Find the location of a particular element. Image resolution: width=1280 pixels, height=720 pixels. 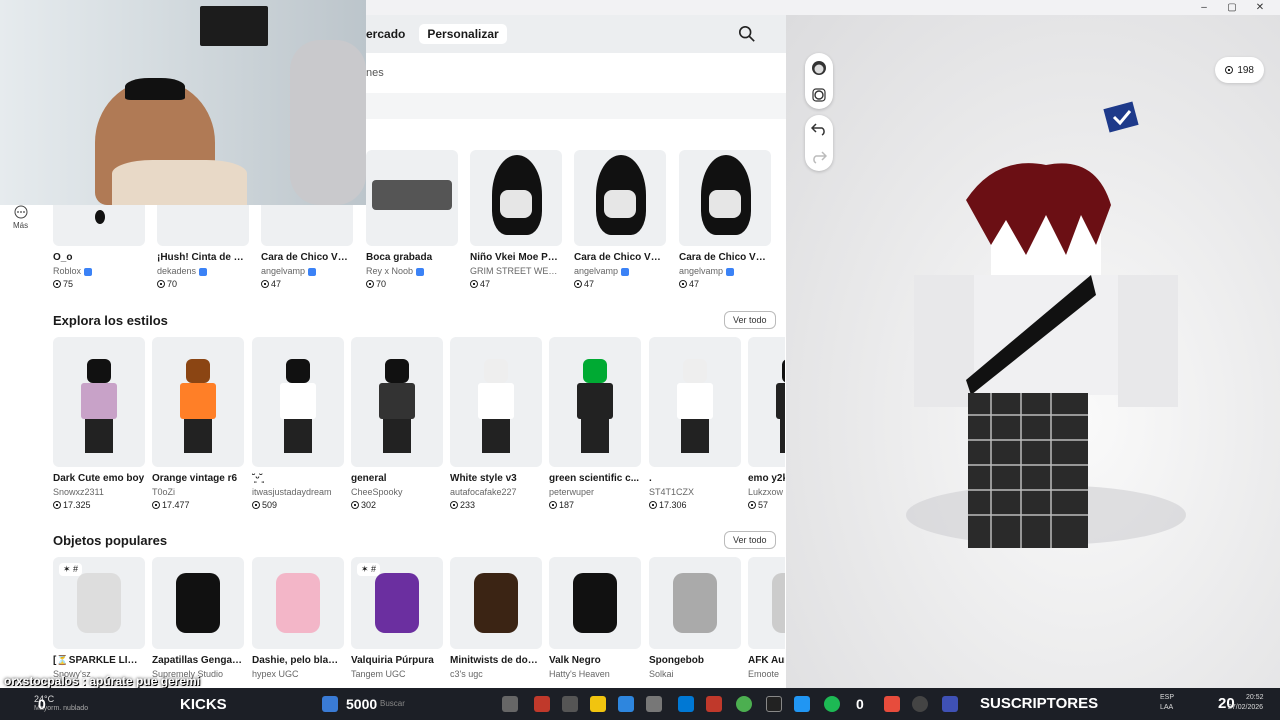

popular-item-name: Valk Negro is located at coordinates (595, 660).